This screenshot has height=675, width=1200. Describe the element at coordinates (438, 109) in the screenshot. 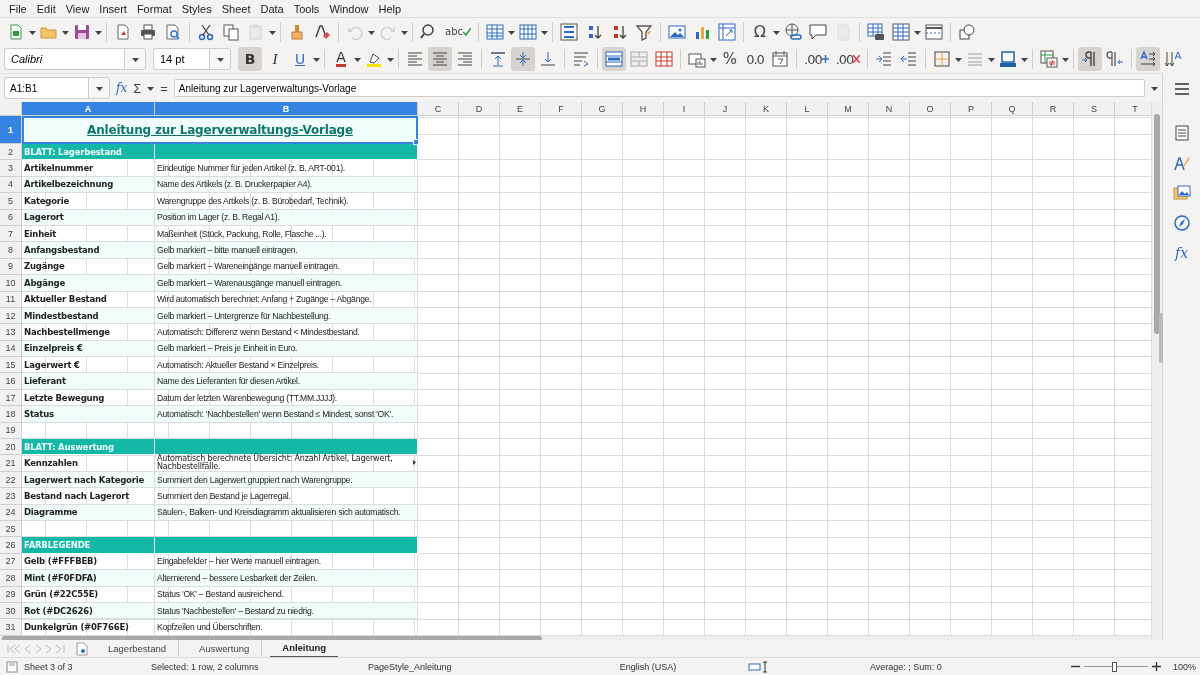

I see `column-header: C` at that location.